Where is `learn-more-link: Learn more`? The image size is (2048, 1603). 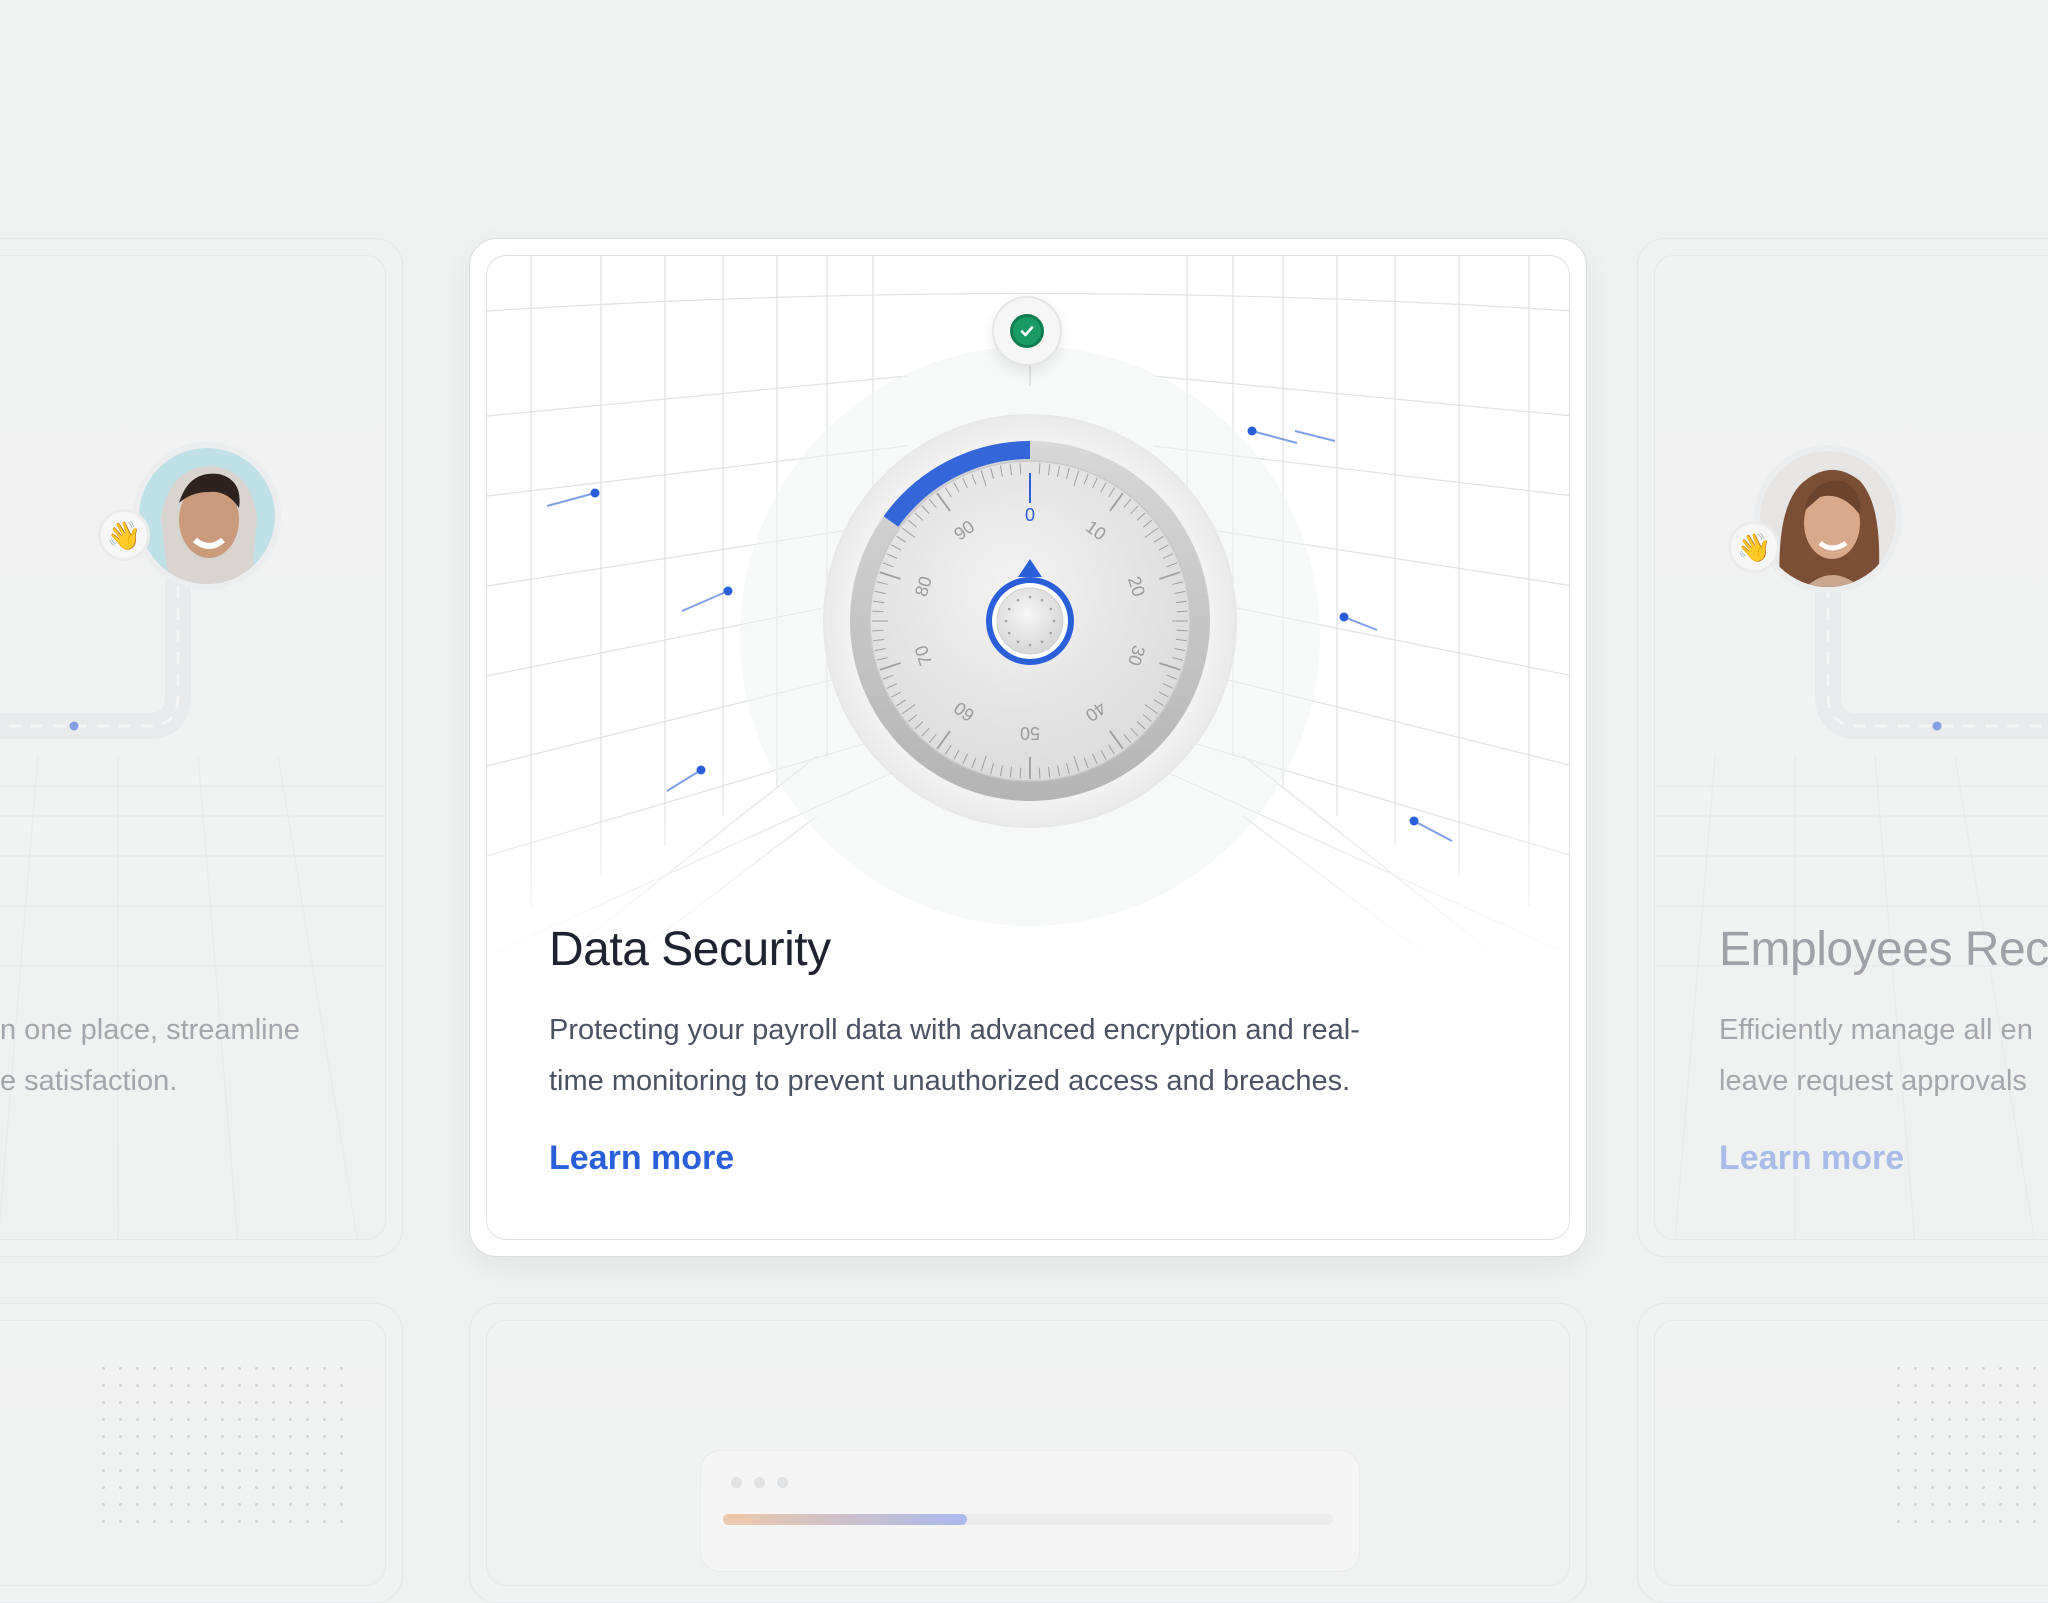
learn-more-link: Learn more is located at coordinates (641, 1158).